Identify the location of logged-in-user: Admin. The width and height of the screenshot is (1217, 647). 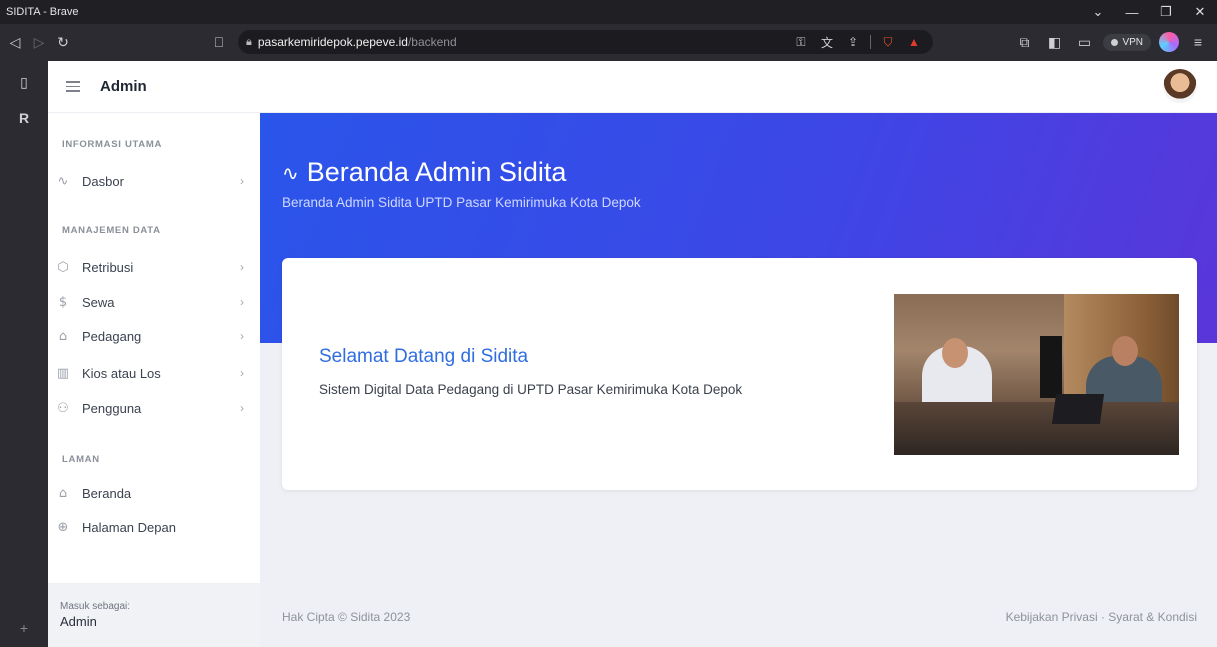
(78, 621).